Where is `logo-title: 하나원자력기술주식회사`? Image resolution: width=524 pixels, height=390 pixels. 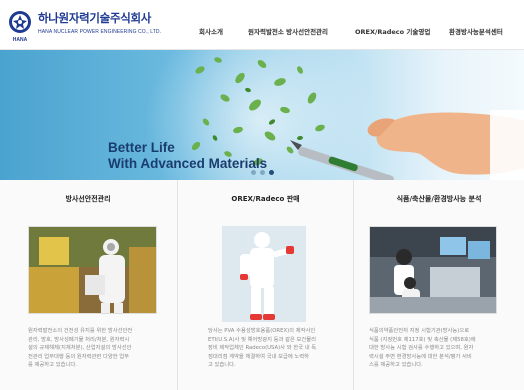
logo-title: 하나원자력기술주식회사 is located at coordinates (95, 18).